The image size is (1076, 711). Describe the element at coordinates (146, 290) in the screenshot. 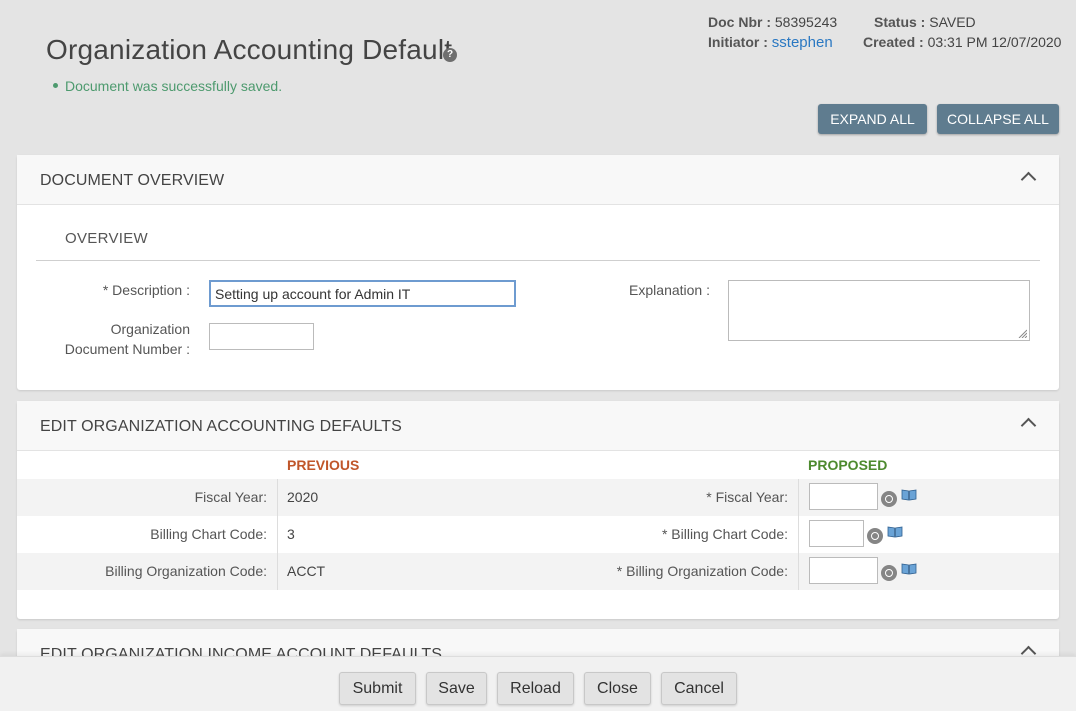

I see `description-label: * Description :` at that location.